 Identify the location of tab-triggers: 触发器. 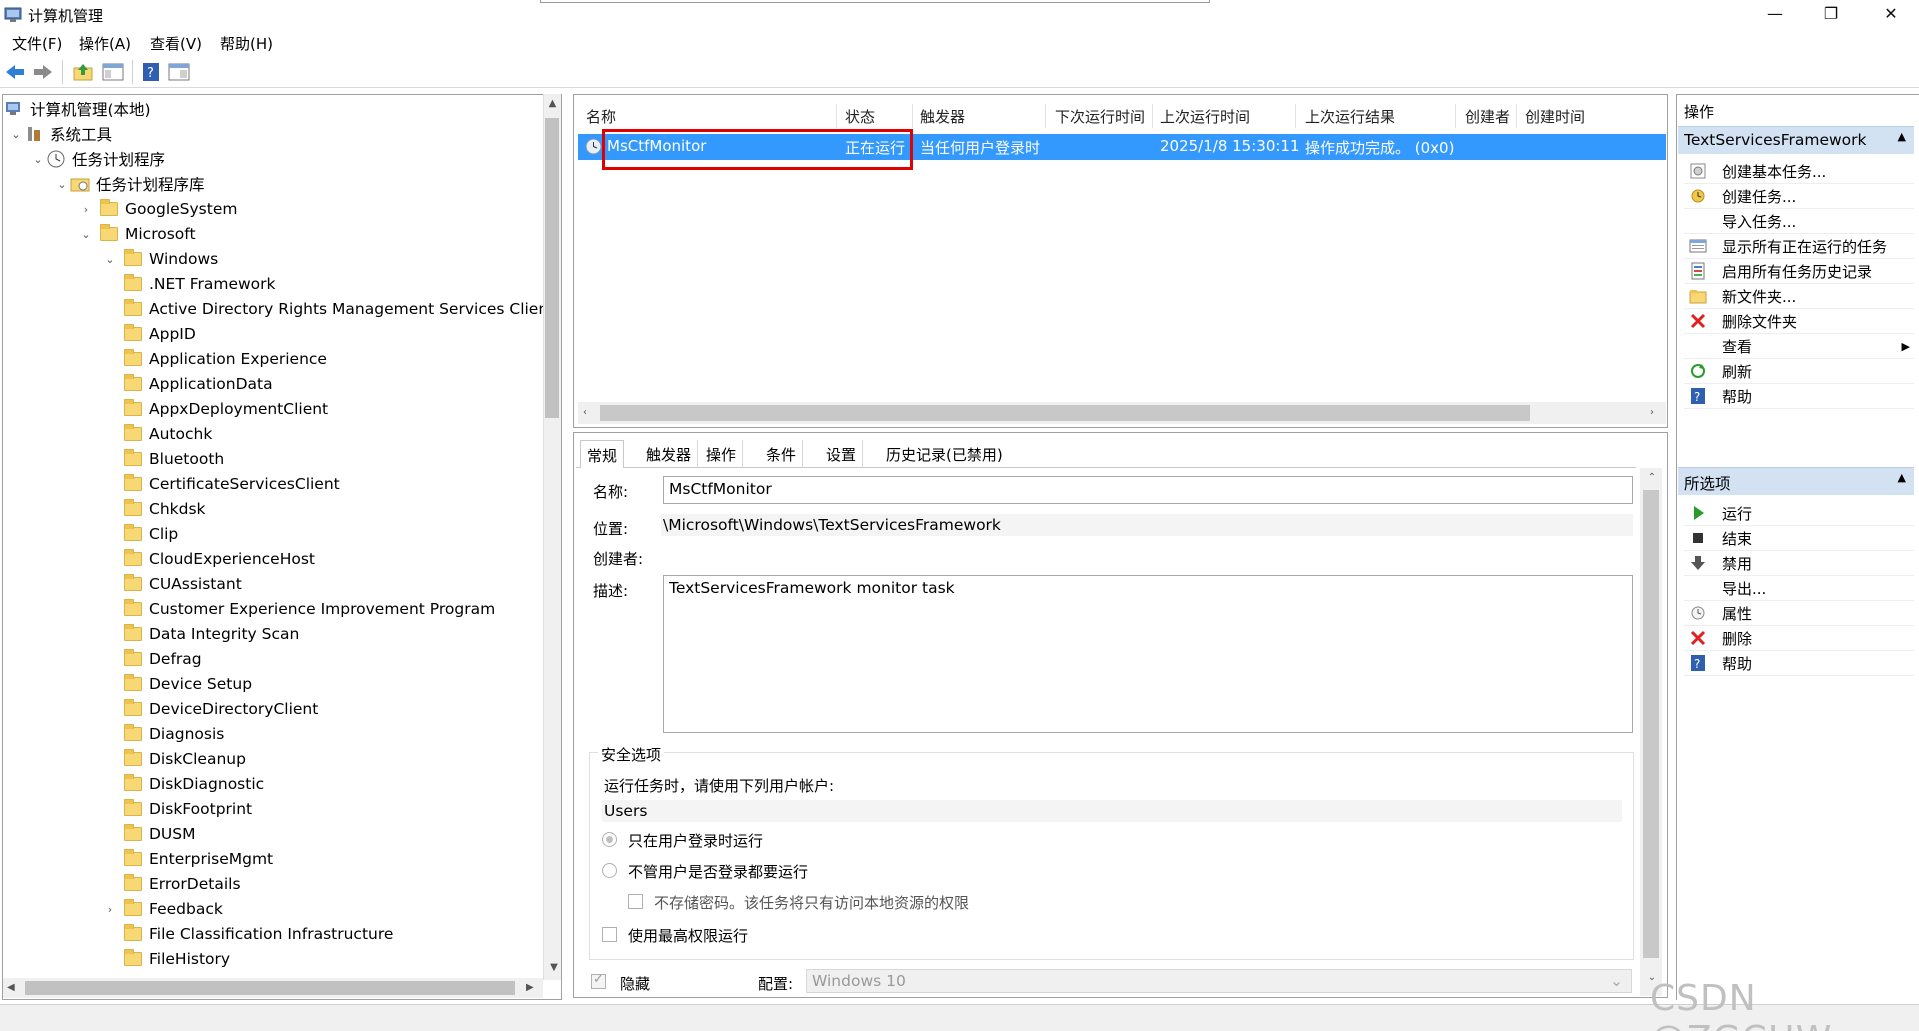
(669, 454).